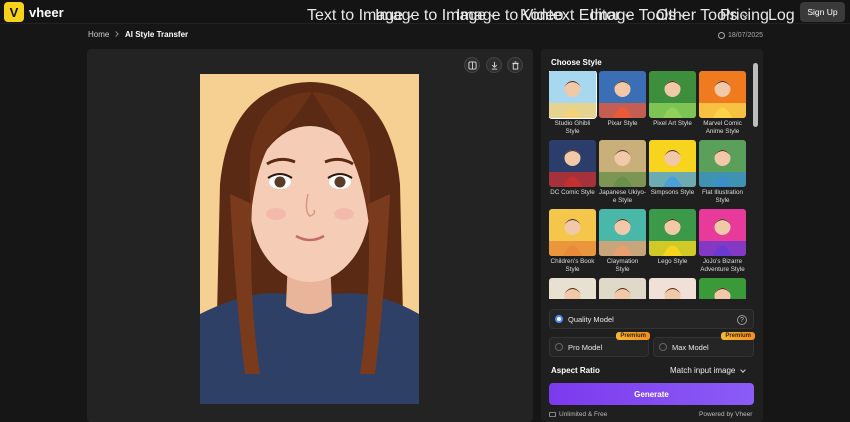 The height and width of the screenshot is (422, 850). Describe the element at coordinates (726, 414) in the screenshot. I see `powered-by: Powered by Vheer` at that location.